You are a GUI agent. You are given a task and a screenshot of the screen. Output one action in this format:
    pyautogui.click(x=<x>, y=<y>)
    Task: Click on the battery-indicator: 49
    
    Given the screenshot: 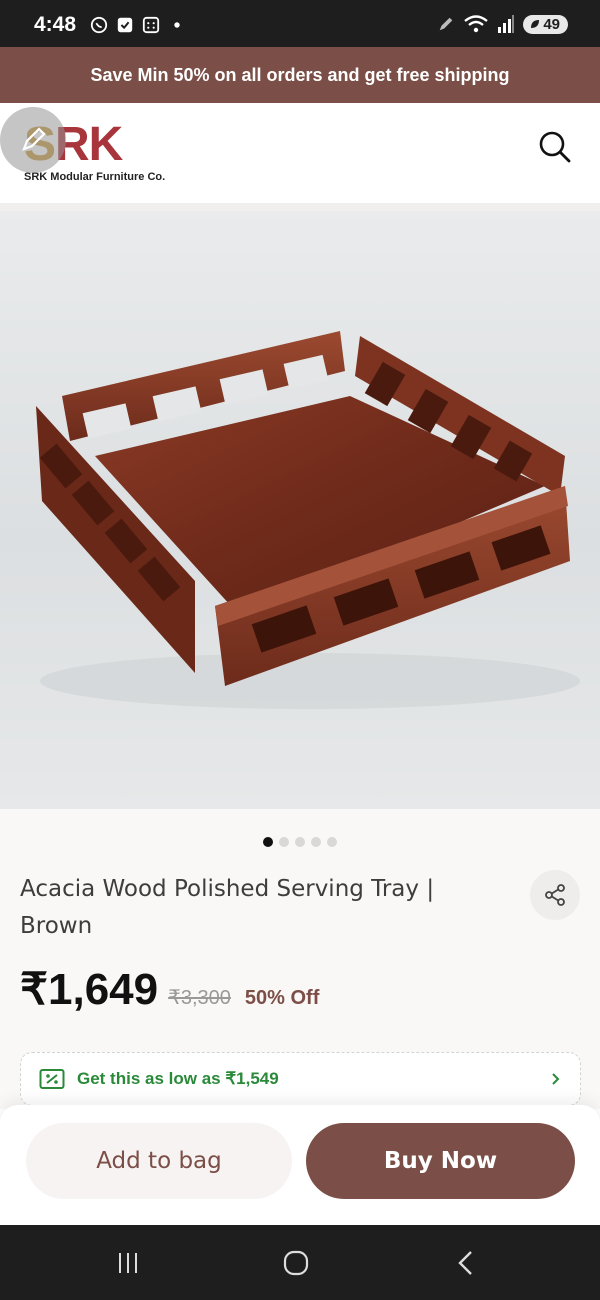 What is the action you would take?
    pyautogui.click(x=545, y=24)
    